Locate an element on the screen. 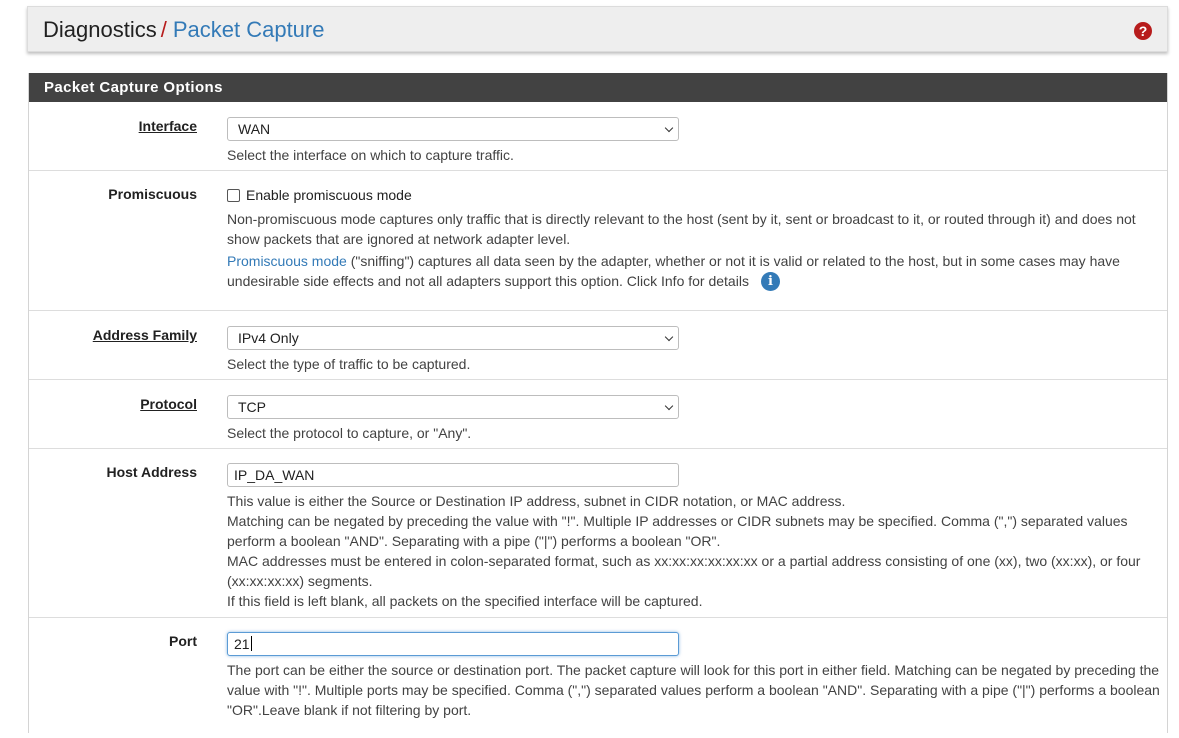  interface-label: Interface is located at coordinates (167, 126).